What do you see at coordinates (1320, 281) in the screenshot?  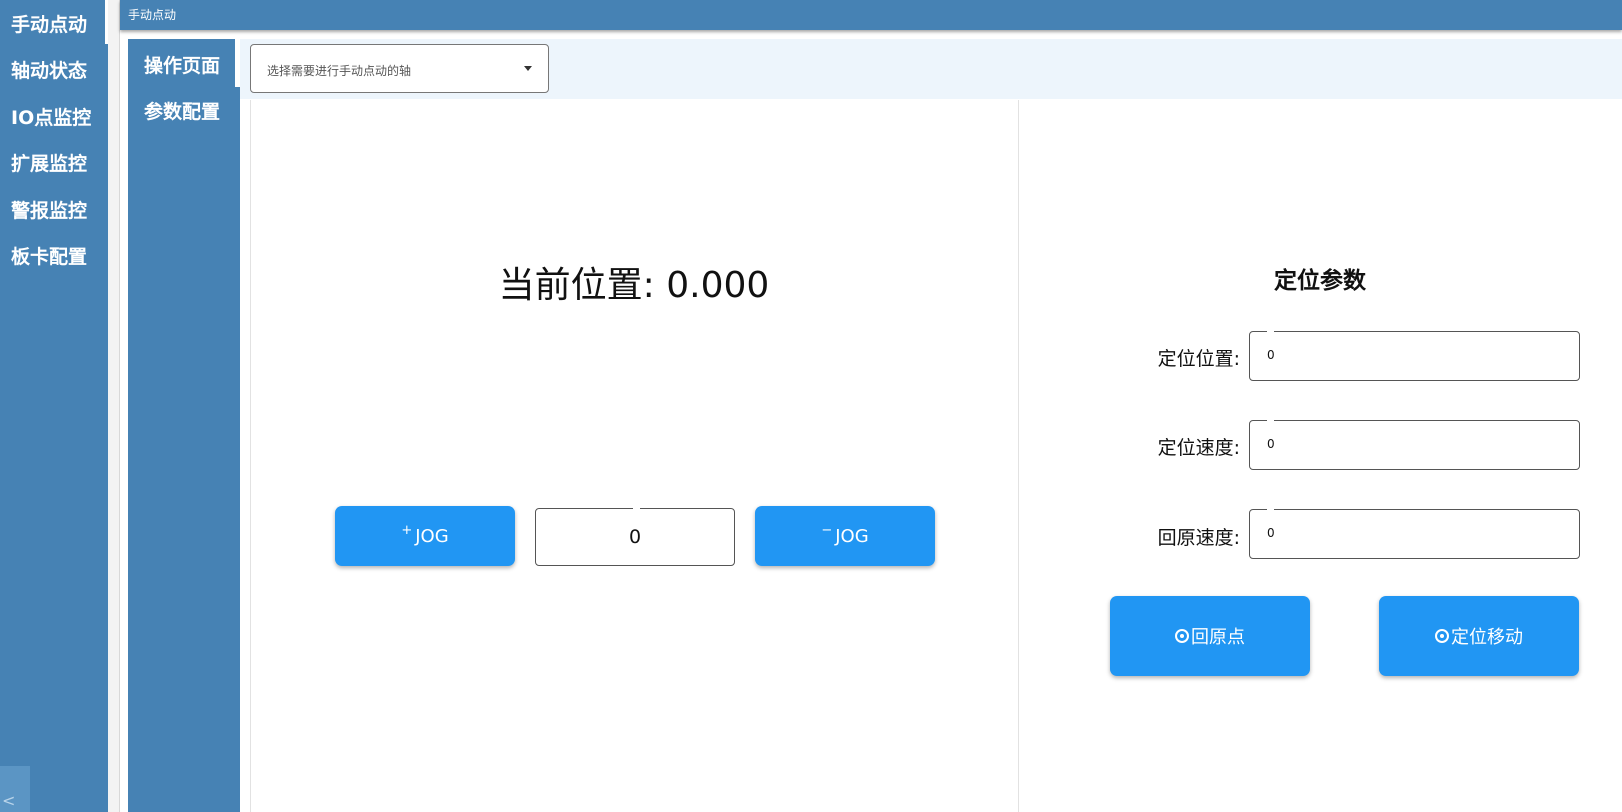 I see `positioning-params-title: 定位参数` at bounding box center [1320, 281].